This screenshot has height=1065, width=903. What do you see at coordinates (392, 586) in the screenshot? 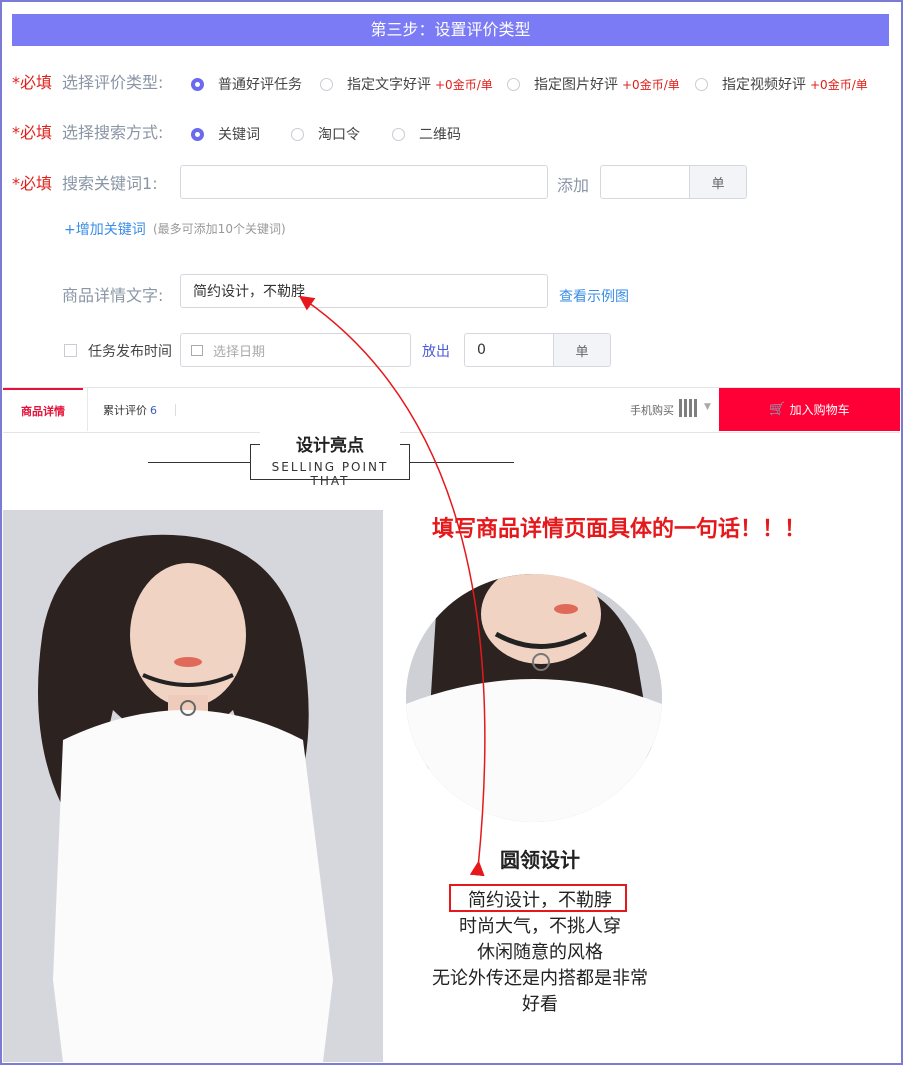
I see `annotation-arrow` at bounding box center [392, 586].